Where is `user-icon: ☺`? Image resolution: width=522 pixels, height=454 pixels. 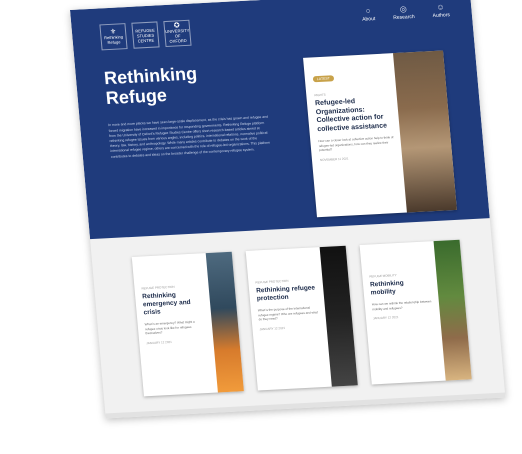
user-icon: ☺ is located at coordinates (441, 7).